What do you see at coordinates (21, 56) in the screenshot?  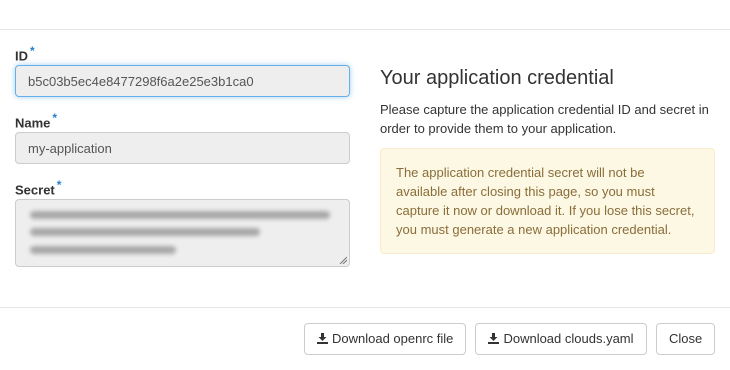 I see `id-label-text: ID` at bounding box center [21, 56].